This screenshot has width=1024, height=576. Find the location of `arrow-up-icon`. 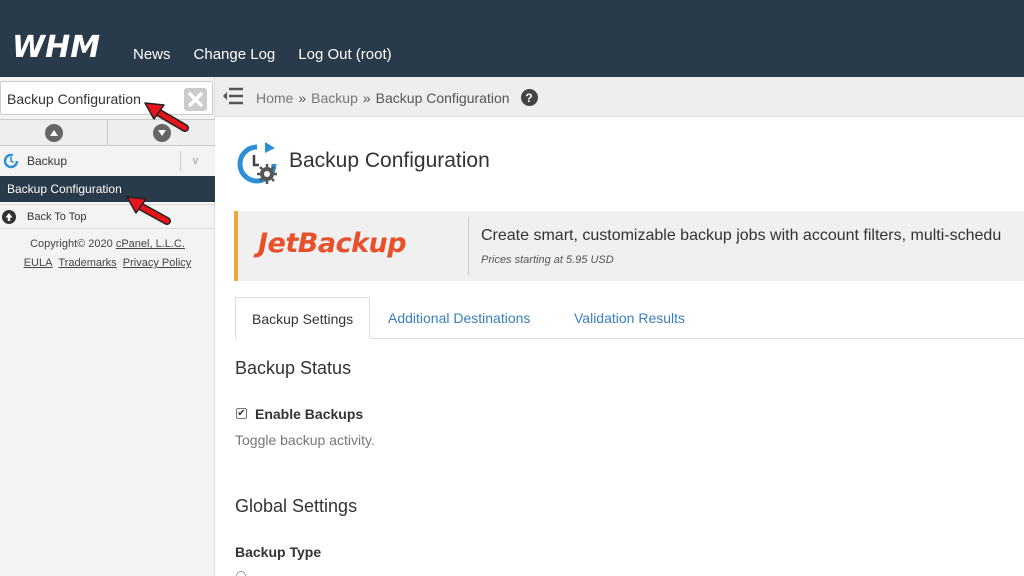

arrow-up-icon is located at coordinates (53, 132).